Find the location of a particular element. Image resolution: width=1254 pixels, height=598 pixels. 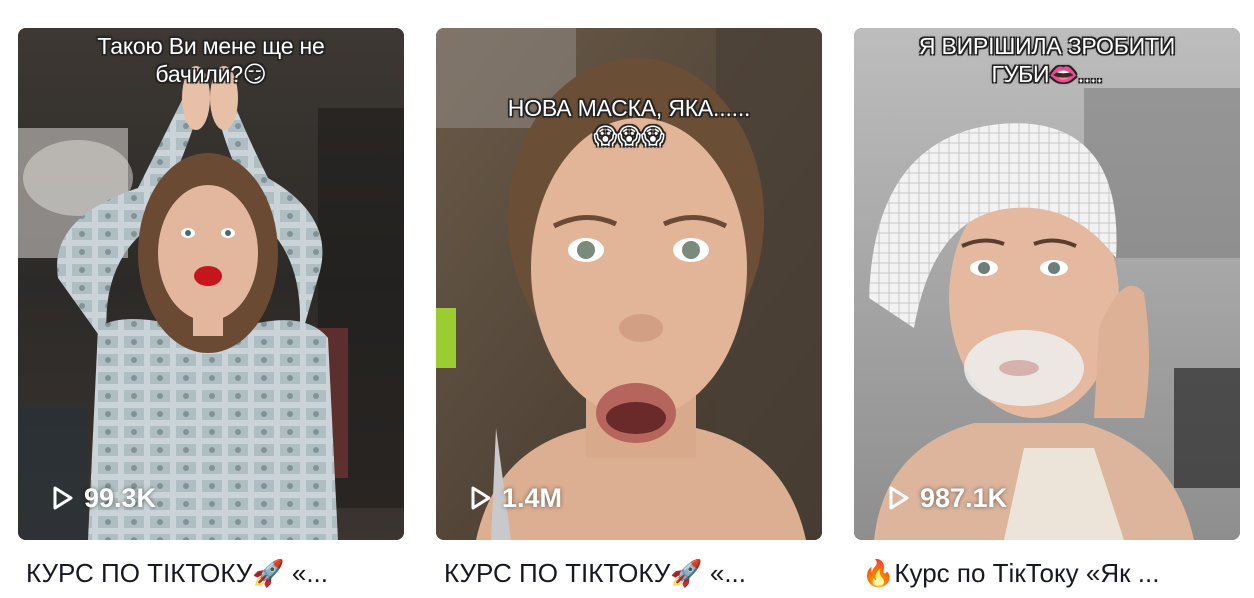

view-count: 987.1K is located at coordinates (947, 498).